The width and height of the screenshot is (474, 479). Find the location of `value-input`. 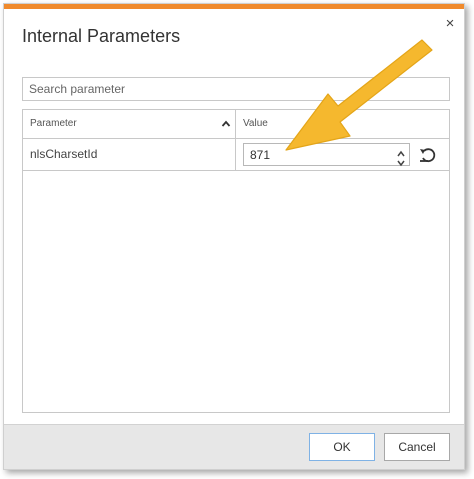

value-input is located at coordinates (318, 154).